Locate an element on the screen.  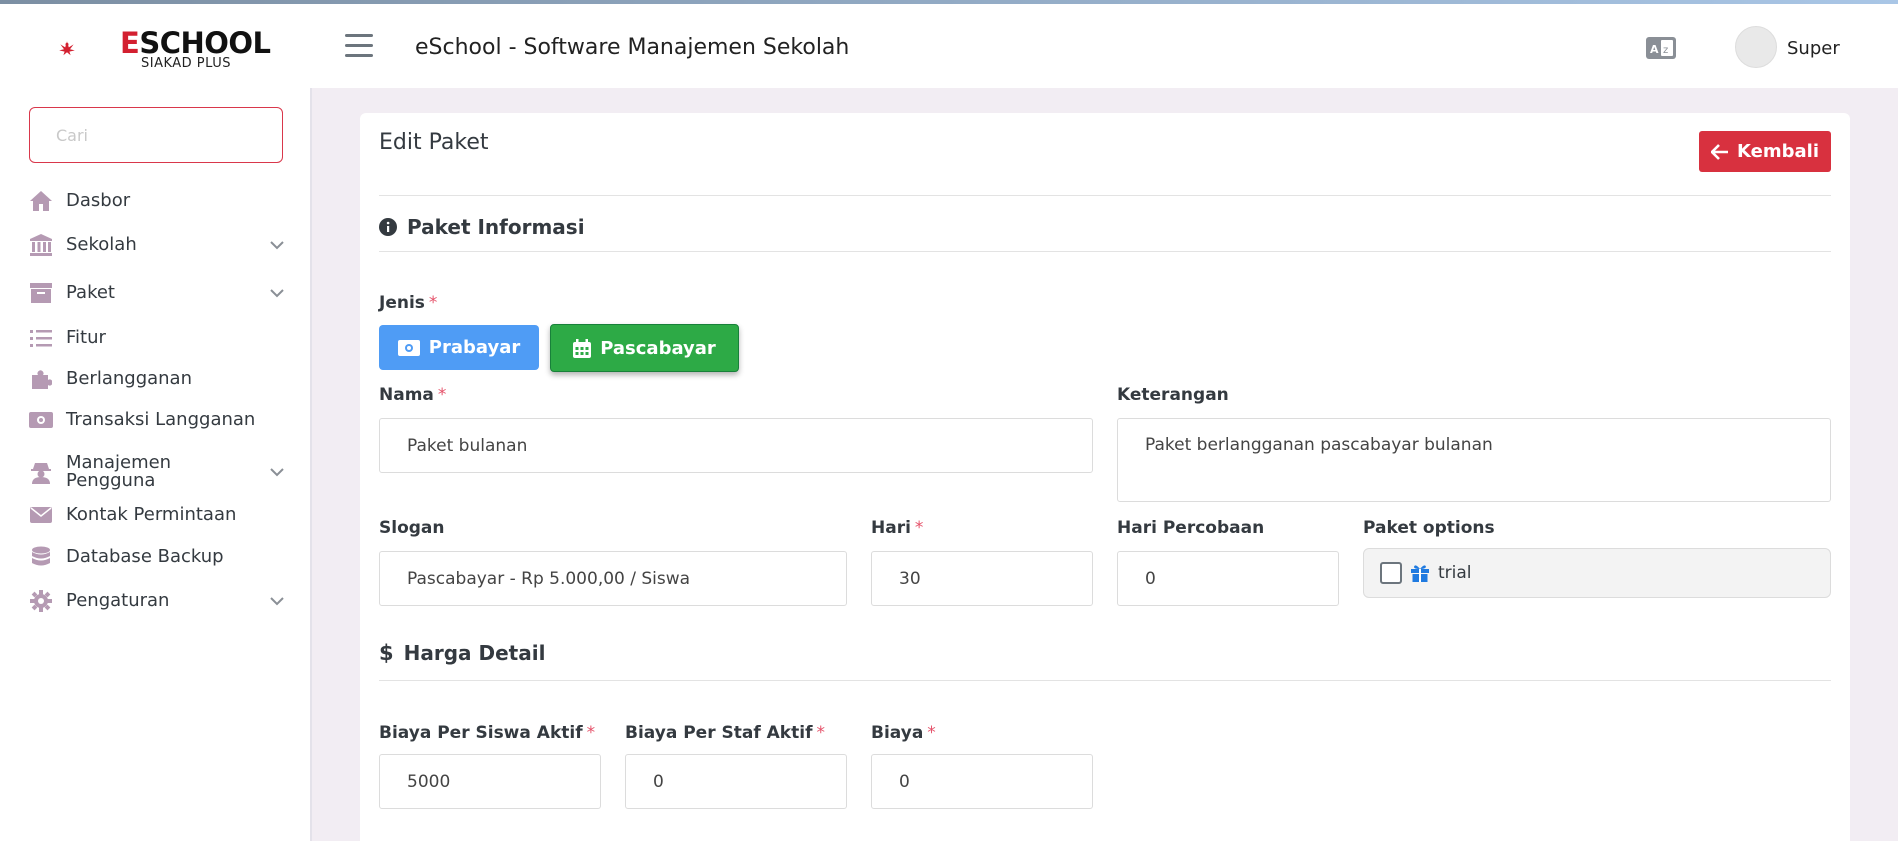
sidebar-item-label: Fitur is located at coordinates (86, 337).